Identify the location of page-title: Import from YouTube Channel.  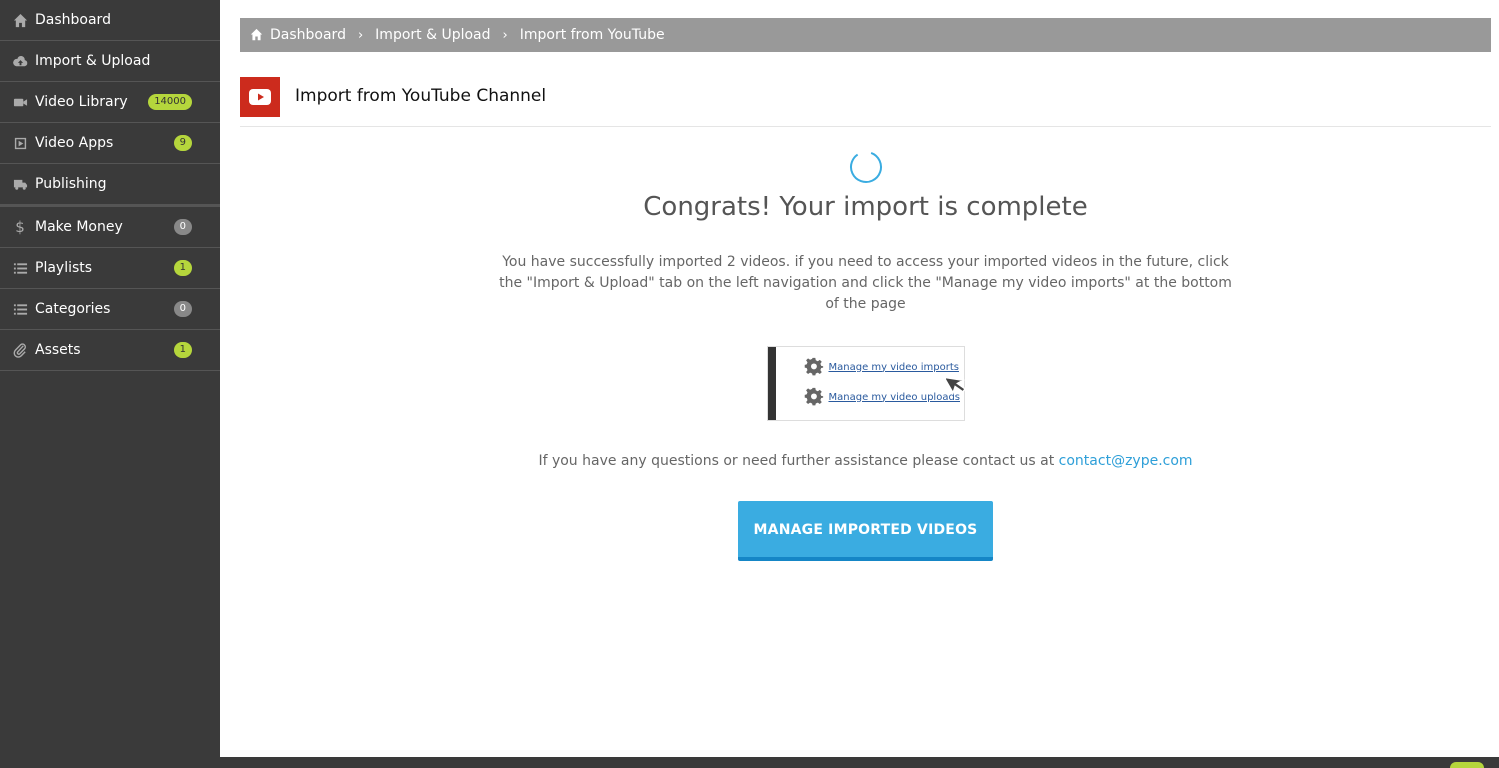
(421, 96).